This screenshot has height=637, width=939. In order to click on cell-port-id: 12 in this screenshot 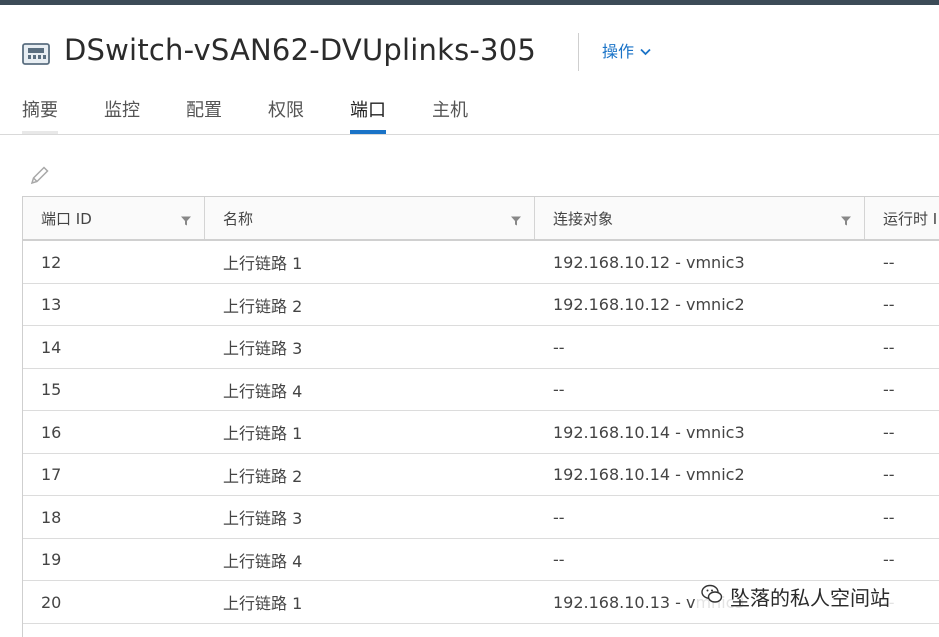, I will do `click(51, 262)`.